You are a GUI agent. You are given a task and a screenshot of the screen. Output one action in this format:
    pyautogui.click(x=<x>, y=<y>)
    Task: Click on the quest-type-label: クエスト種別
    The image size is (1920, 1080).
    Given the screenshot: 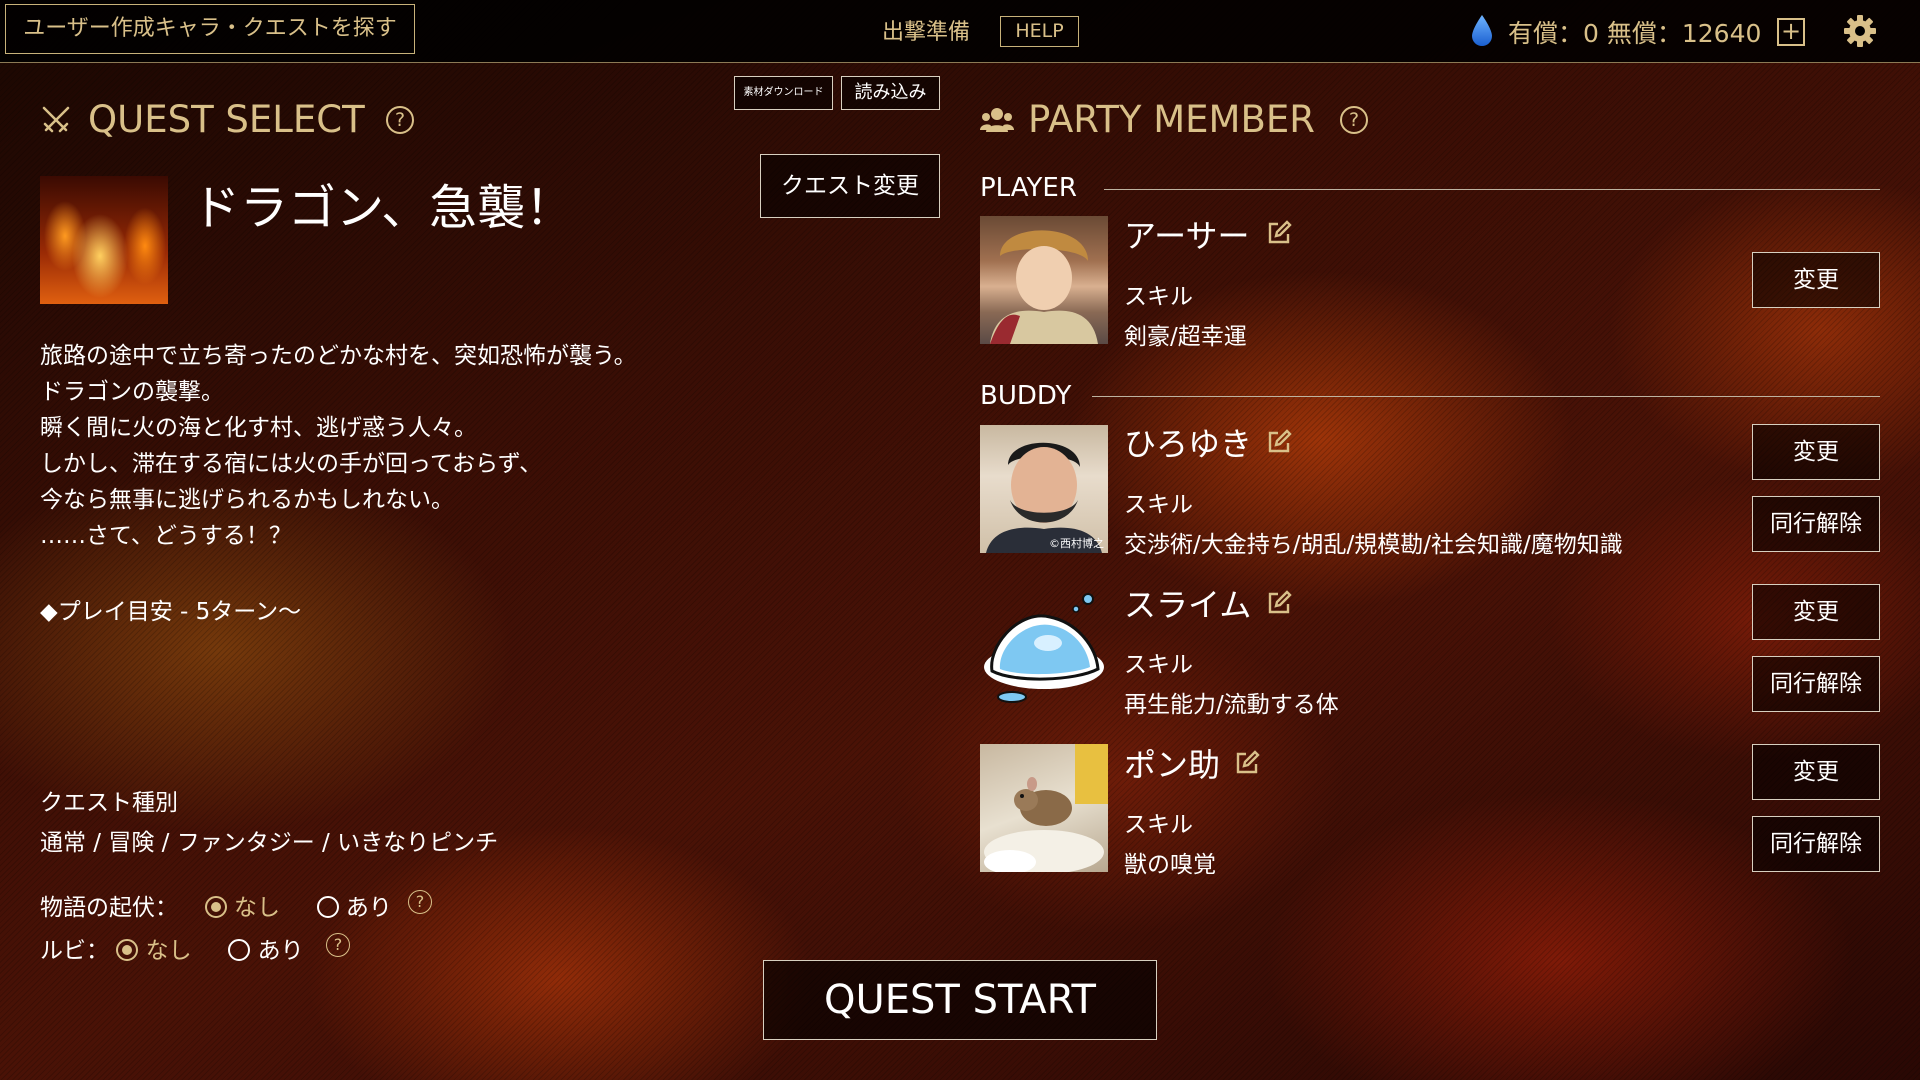 What is the action you would take?
    pyautogui.click(x=109, y=803)
    